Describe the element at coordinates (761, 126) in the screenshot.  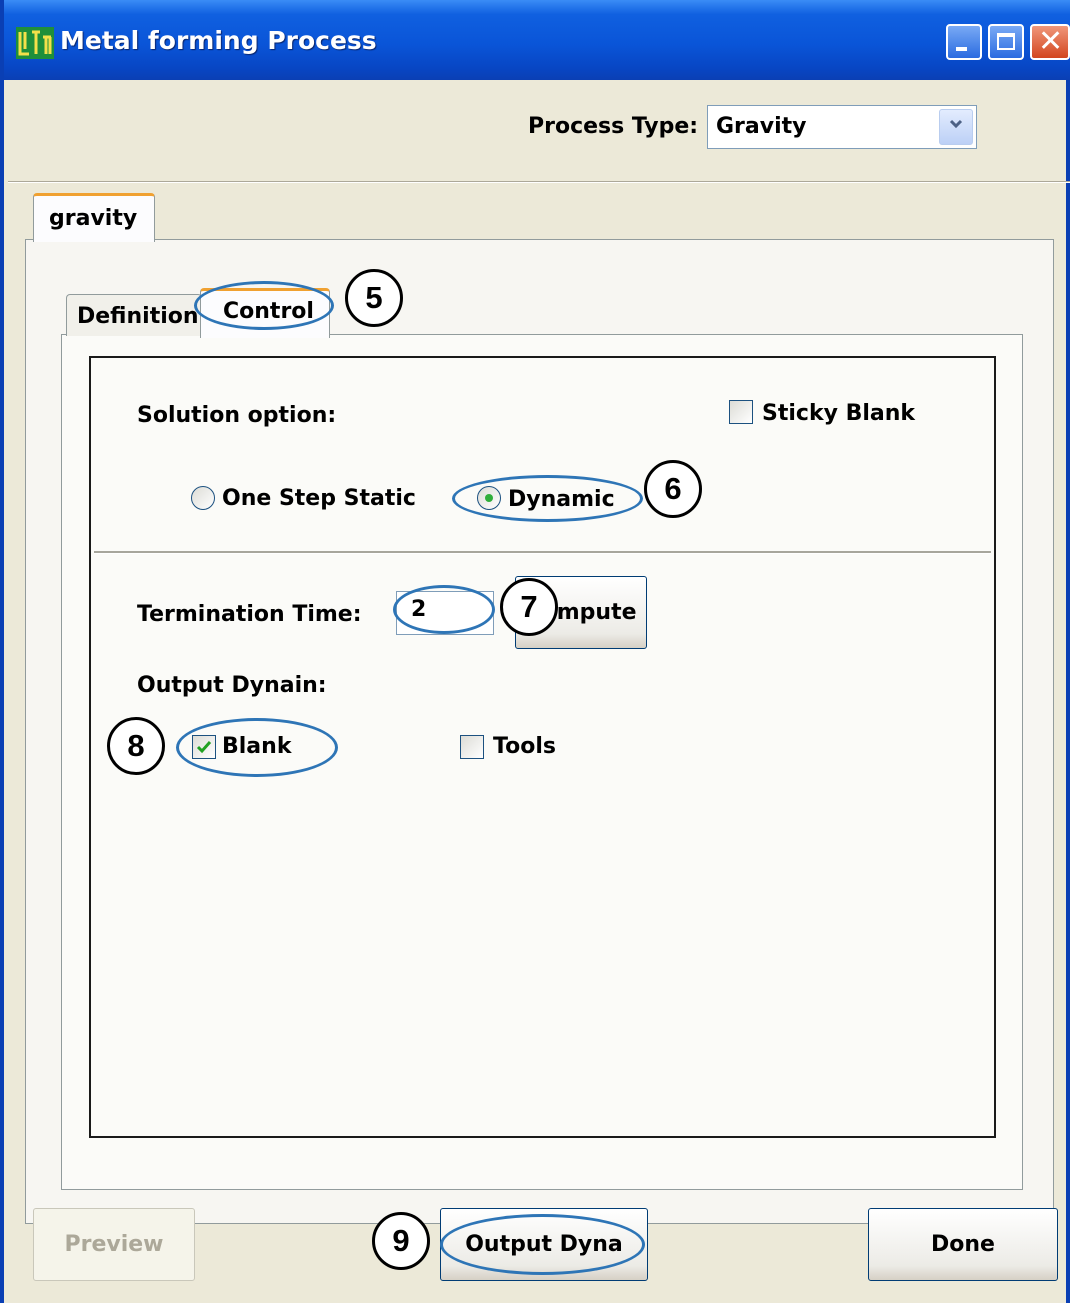
I see `process-type-value: Gravity` at that location.